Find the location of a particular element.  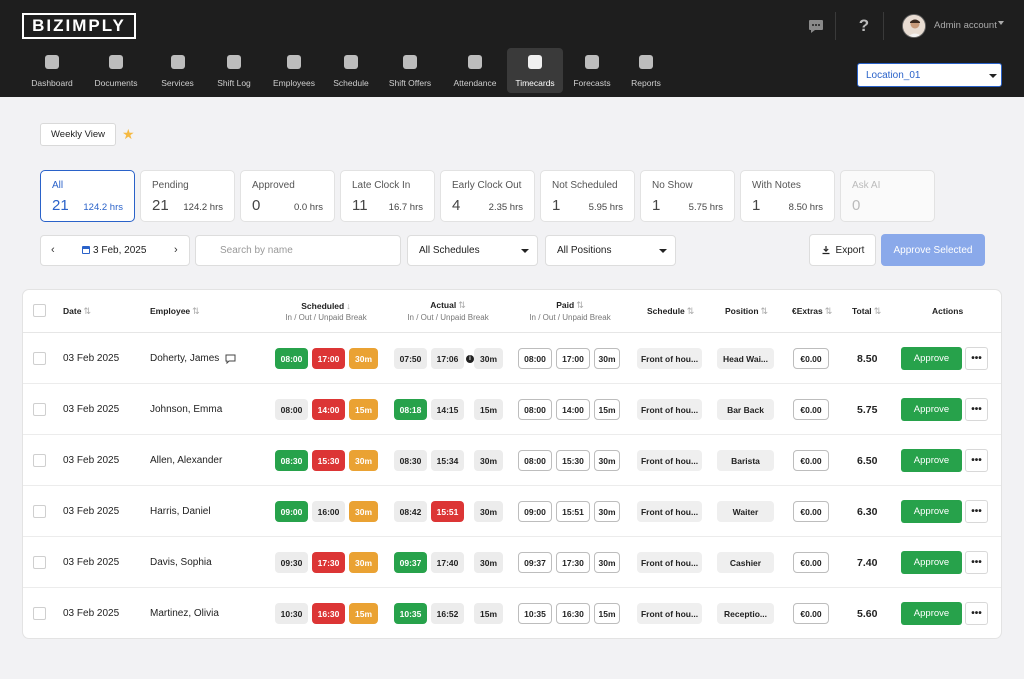

search-input is located at coordinates (298, 250).